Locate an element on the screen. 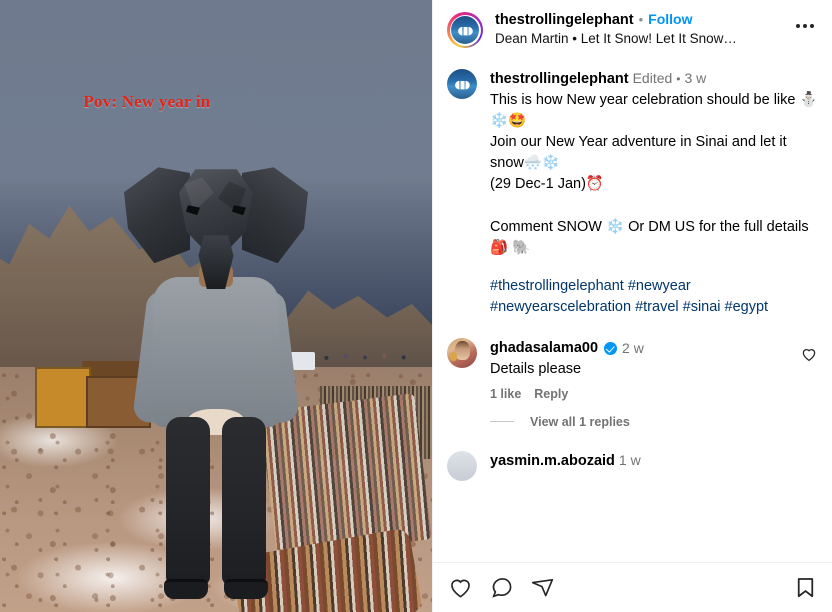 The image size is (832, 612). caption-header-line: thestrollingelephant Edited • 3 w is located at coordinates (654, 79).